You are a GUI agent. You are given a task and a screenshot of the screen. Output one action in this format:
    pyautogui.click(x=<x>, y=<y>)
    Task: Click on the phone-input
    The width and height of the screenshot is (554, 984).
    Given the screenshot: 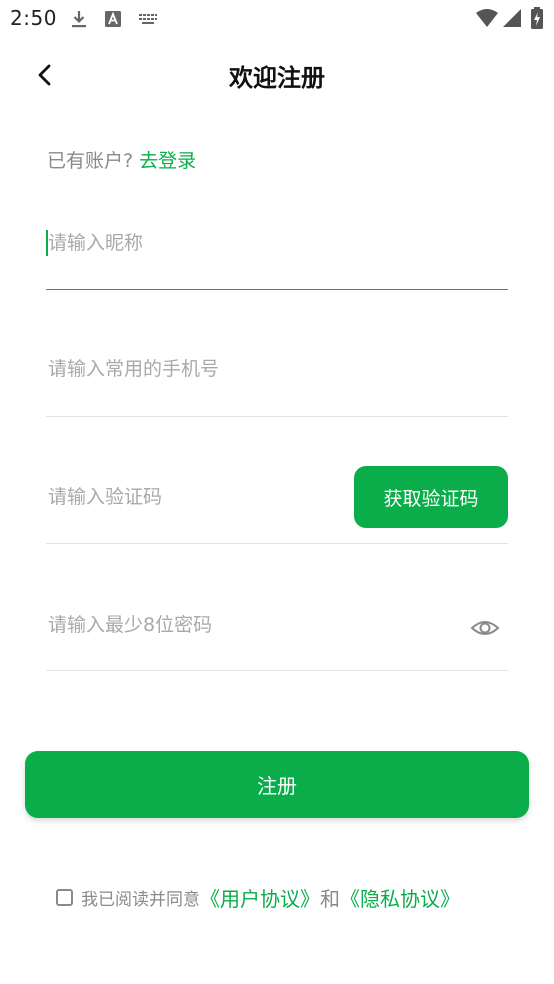 What is the action you would take?
    pyautogui.click(x=277, y=378)
    